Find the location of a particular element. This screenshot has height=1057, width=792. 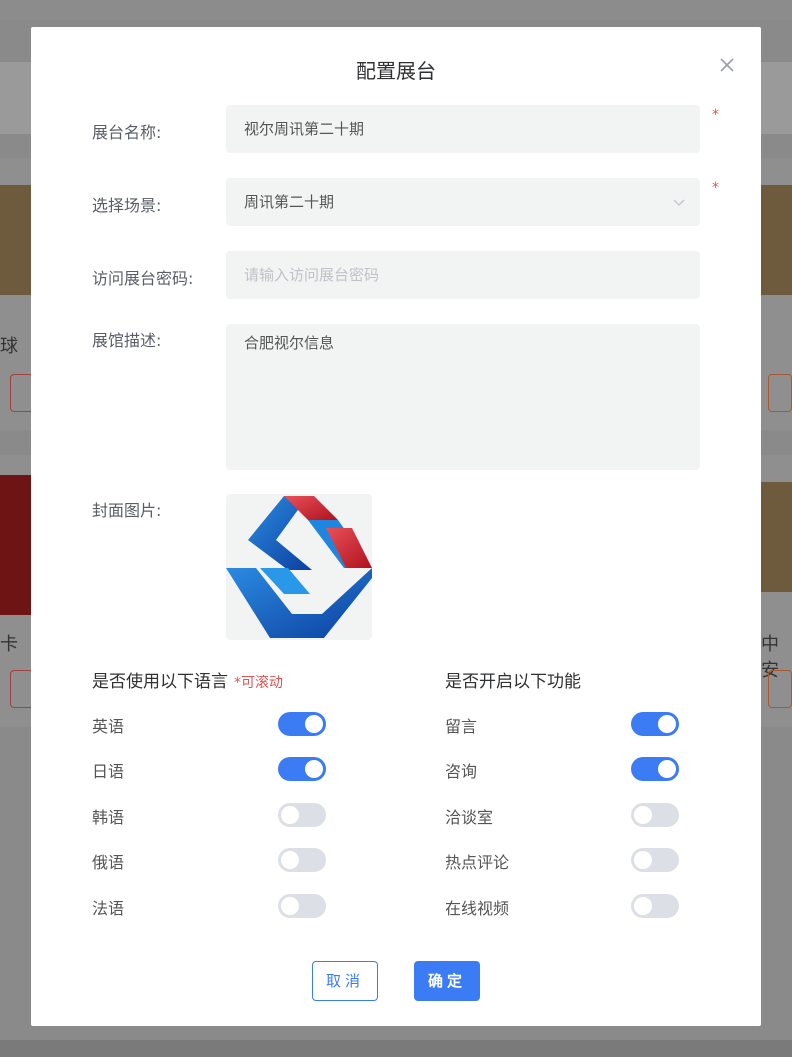

confirm-button: 确定 is located at coordinates (447, 981).